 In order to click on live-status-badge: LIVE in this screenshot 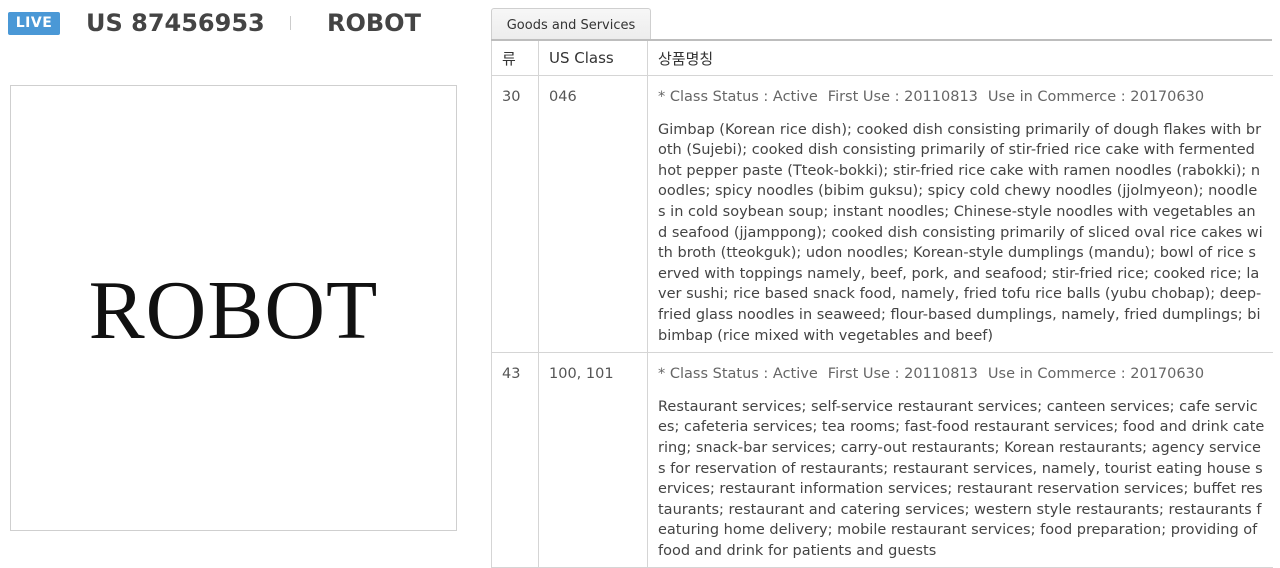, I will do `click(34, 23)`.